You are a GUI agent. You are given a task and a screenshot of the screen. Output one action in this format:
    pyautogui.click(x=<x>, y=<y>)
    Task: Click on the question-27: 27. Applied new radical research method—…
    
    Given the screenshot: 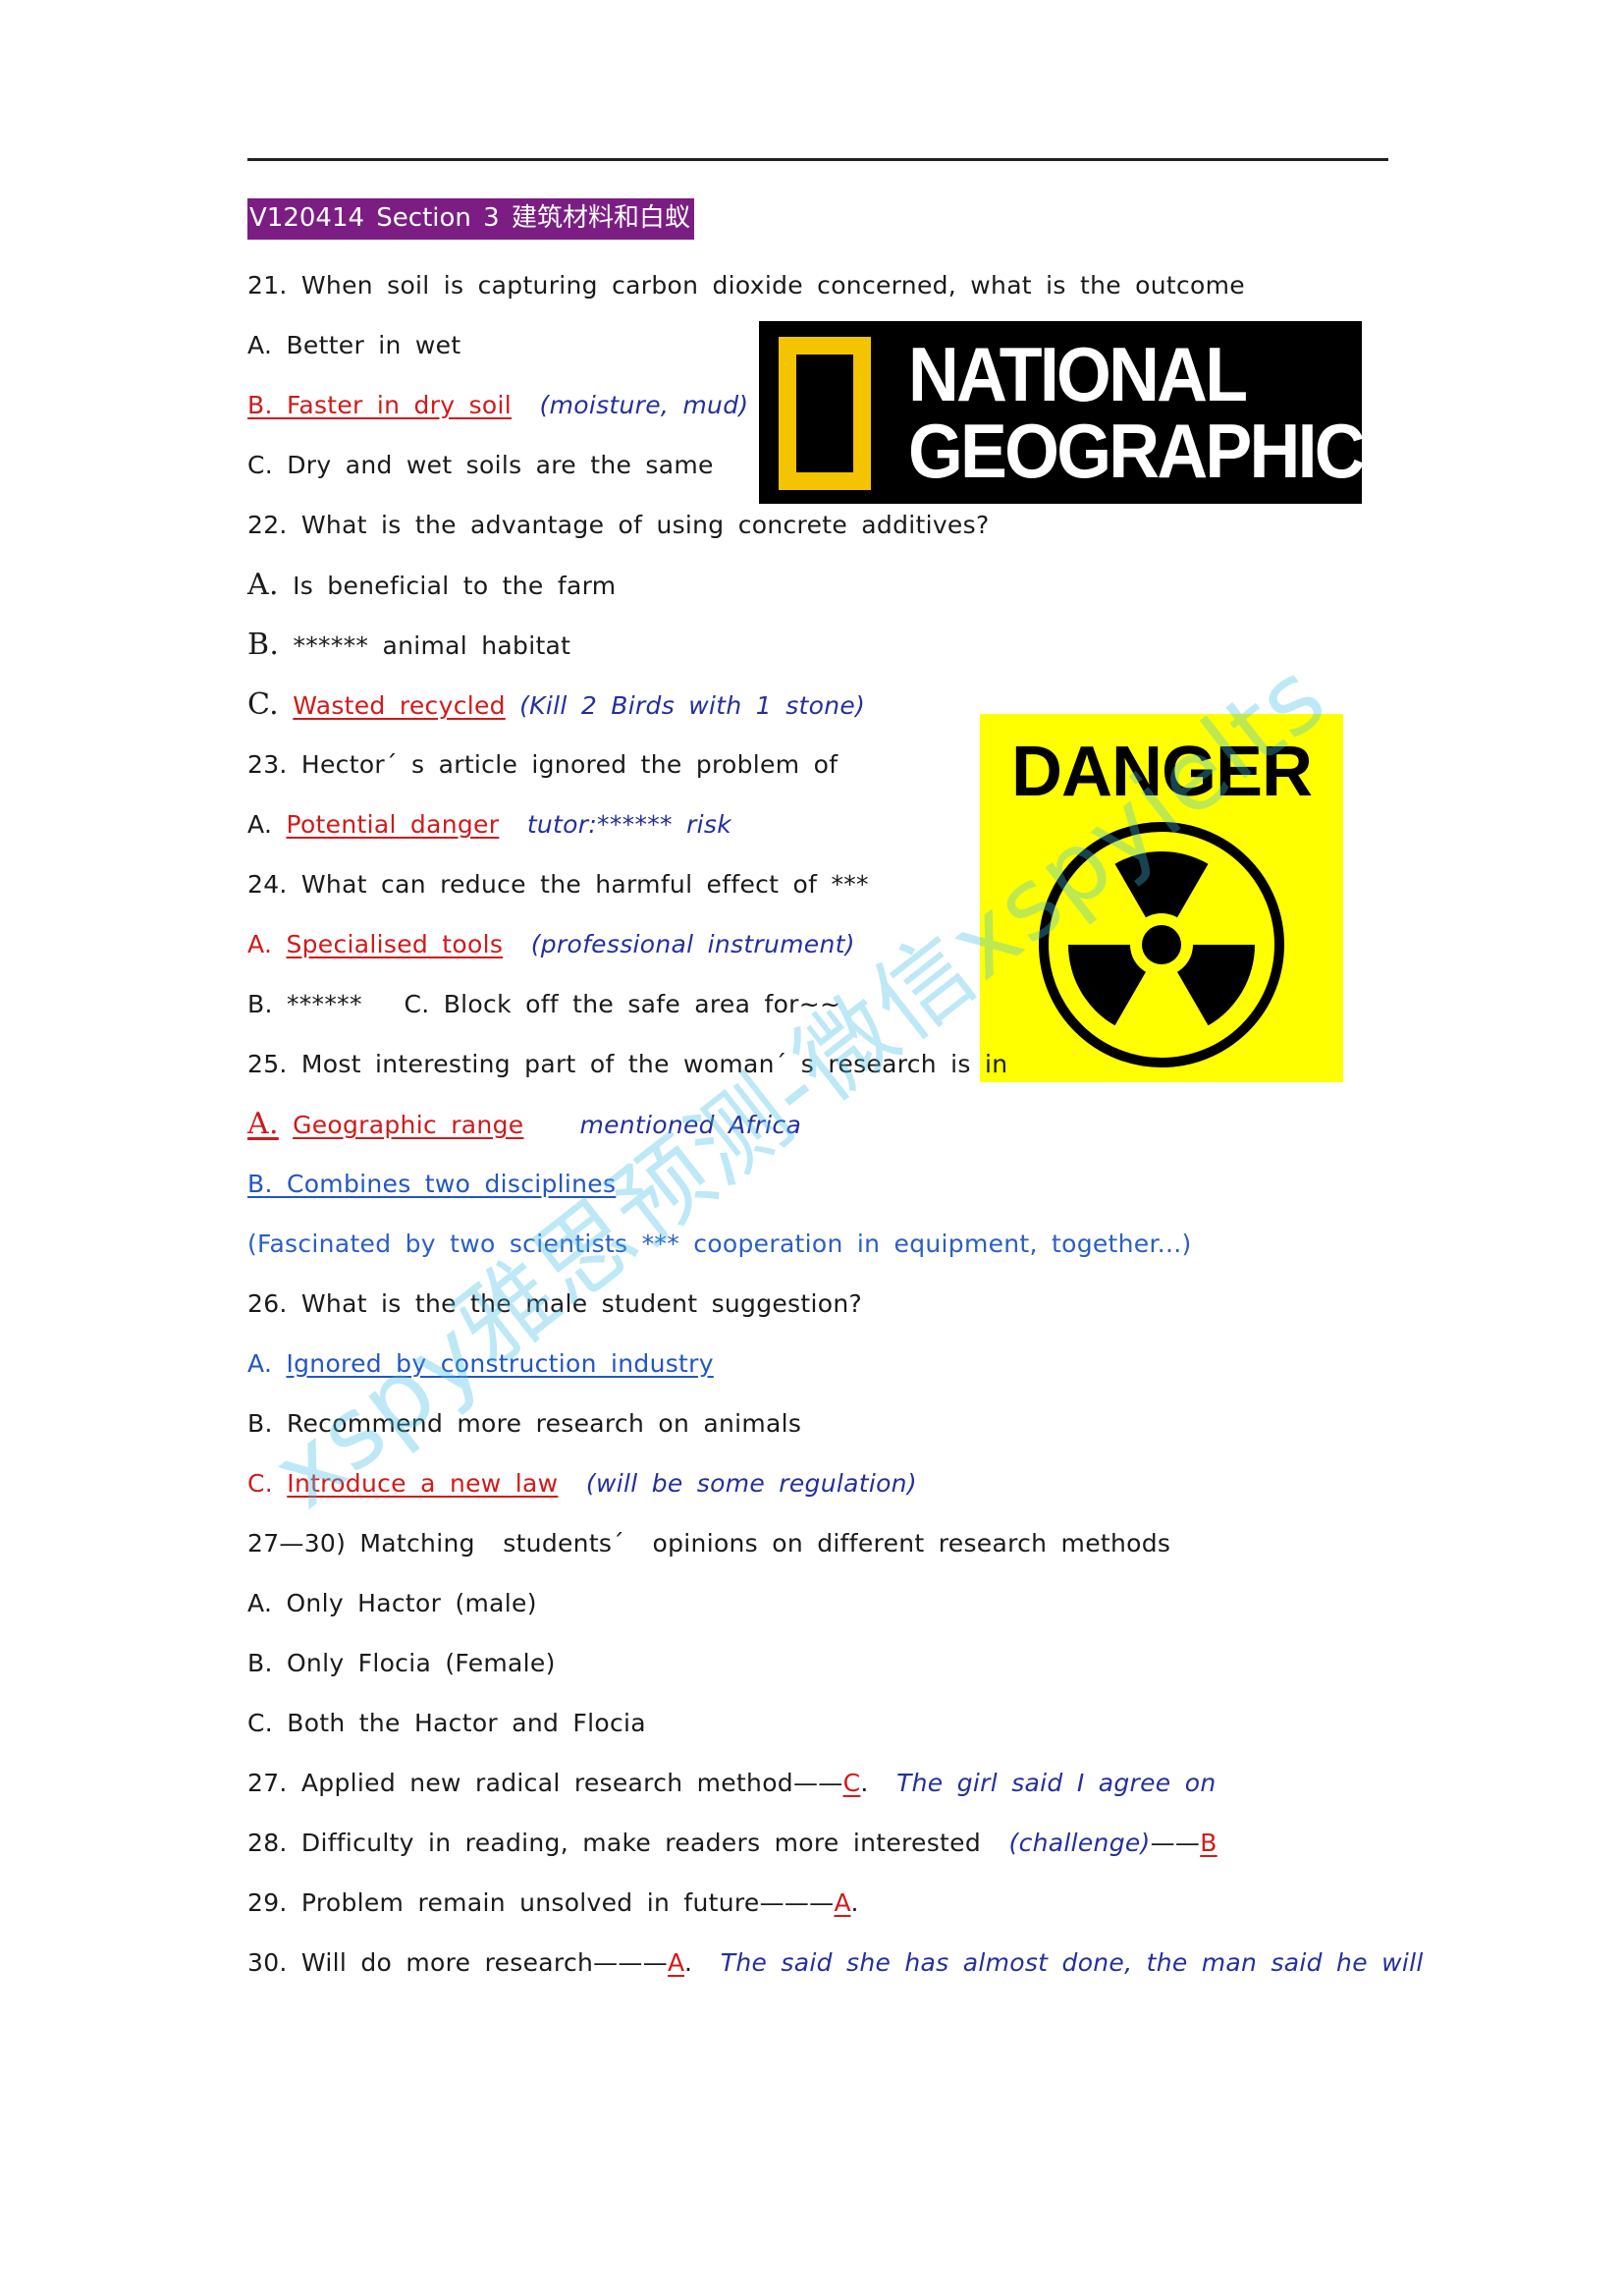 What is the action you would take?
    pyautogui.click(x=731, y=1783)
    